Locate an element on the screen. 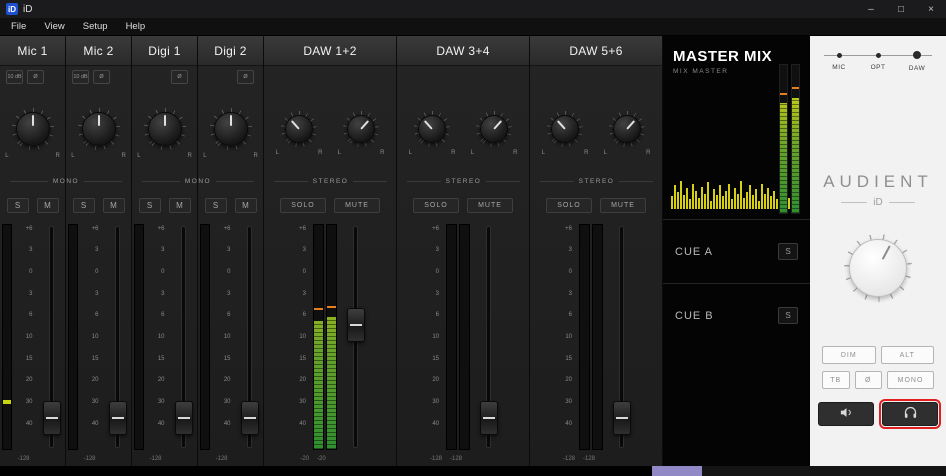 This screenshot has width=946, height=476. output-select-row is located at coordinates (879, 414).